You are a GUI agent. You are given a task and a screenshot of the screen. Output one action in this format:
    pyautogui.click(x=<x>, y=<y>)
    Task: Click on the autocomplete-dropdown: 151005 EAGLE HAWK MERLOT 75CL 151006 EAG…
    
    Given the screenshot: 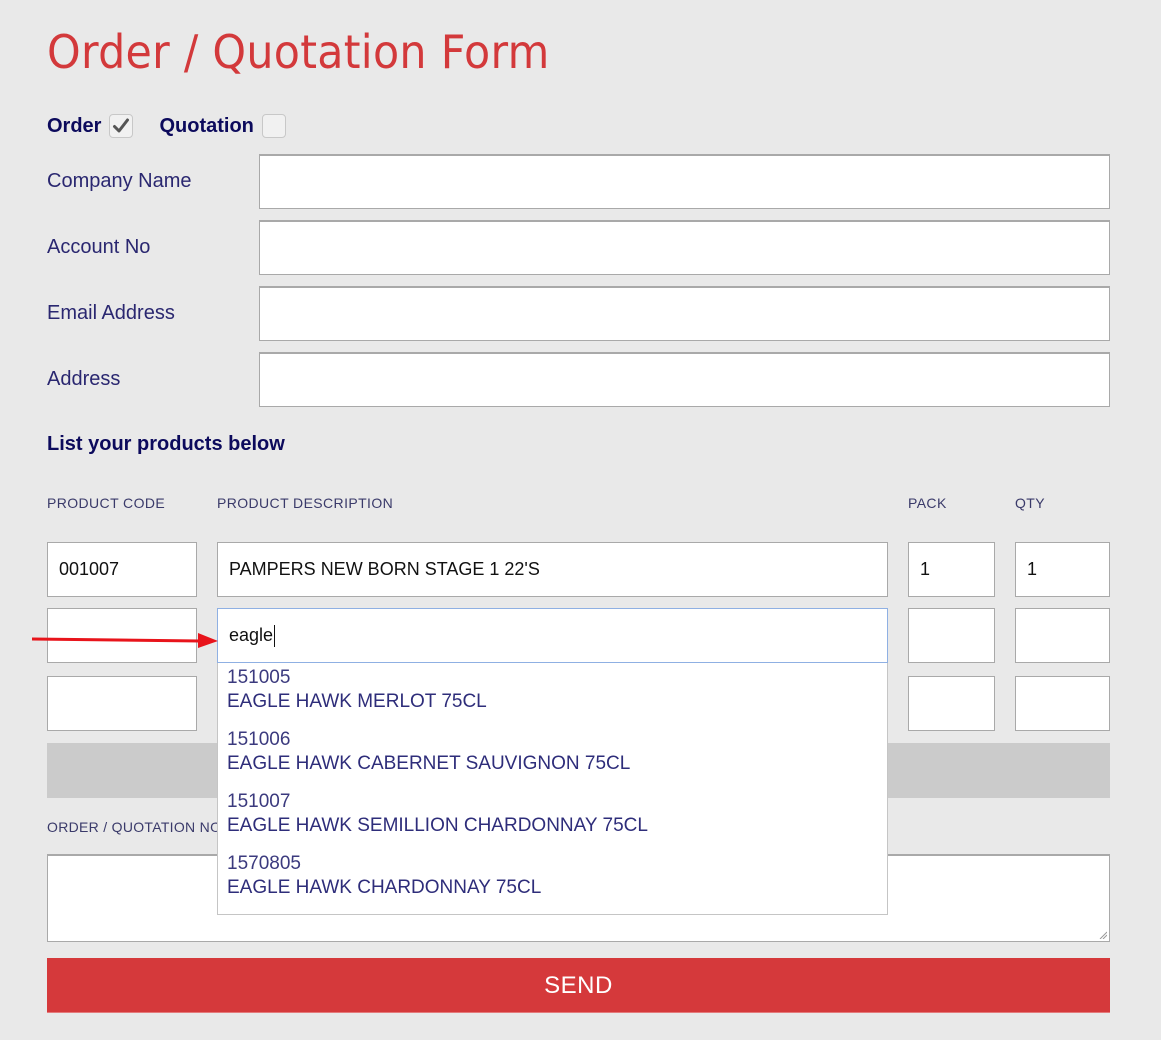 What is the action you would take?
    pyautogui.click(x=552, y=789)
    